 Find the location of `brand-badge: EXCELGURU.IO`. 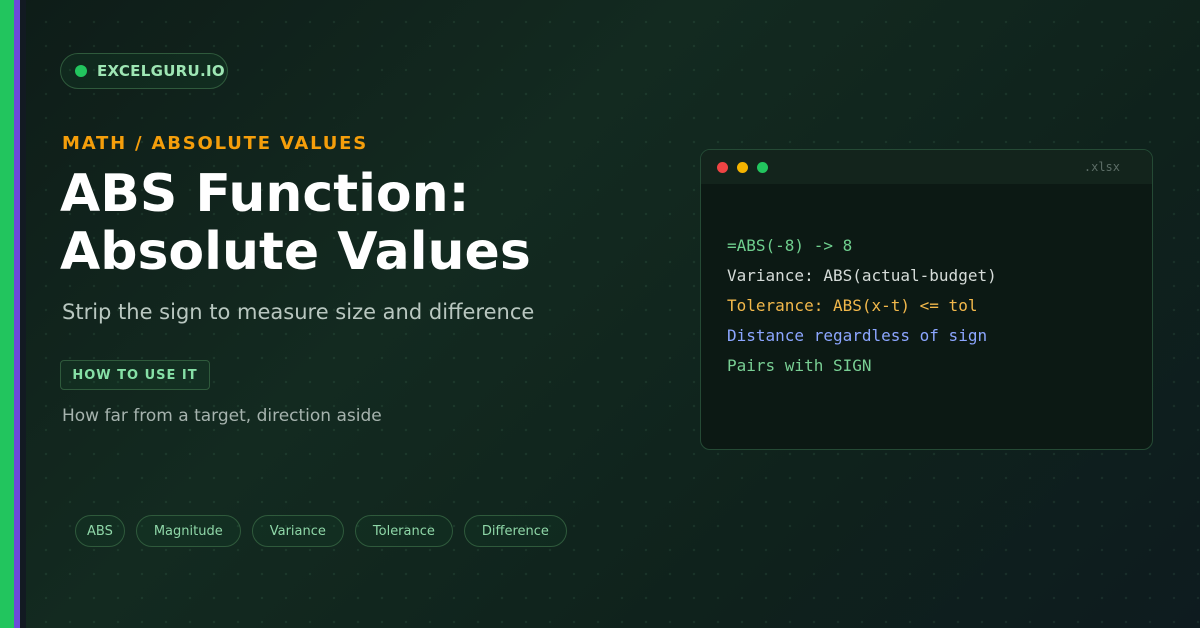

brand-badge: EXCELGURU.IO is located at coordinates (144, 71).